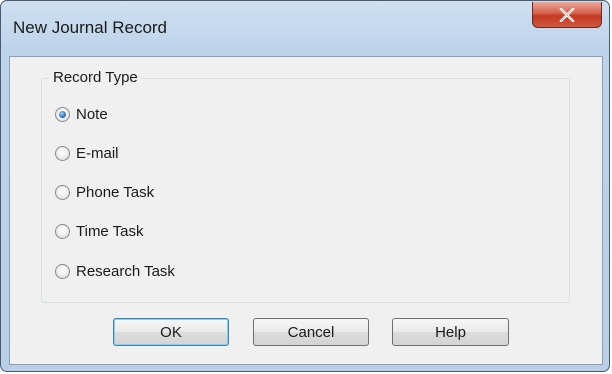  I want to click on radio-button-email, so click(62, 153).